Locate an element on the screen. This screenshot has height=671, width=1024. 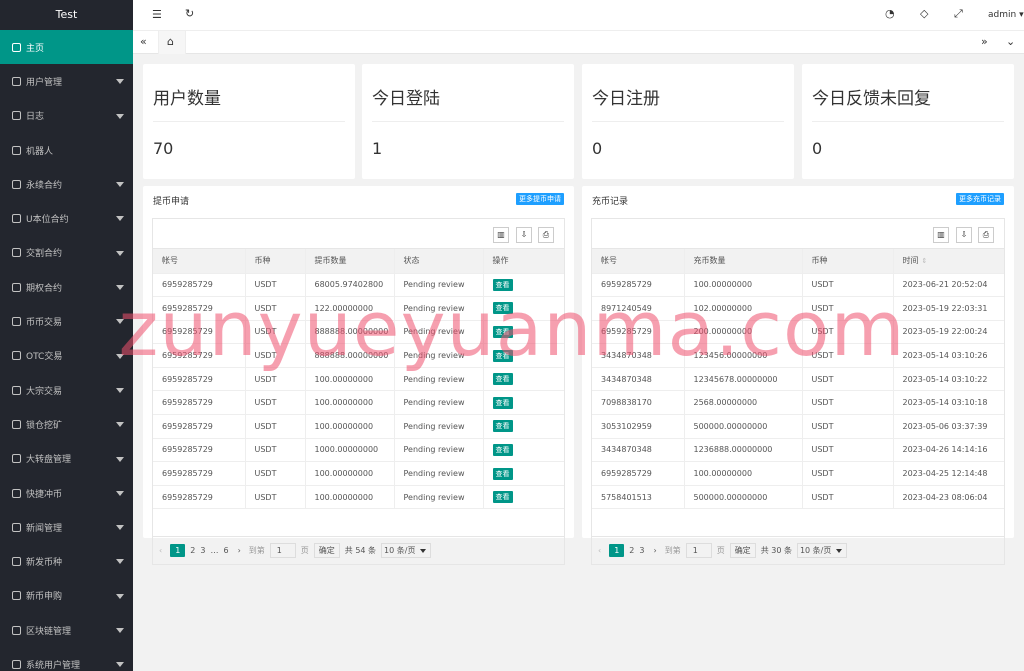
refresh-icon: ↻ is located at coordinates (189, 14).